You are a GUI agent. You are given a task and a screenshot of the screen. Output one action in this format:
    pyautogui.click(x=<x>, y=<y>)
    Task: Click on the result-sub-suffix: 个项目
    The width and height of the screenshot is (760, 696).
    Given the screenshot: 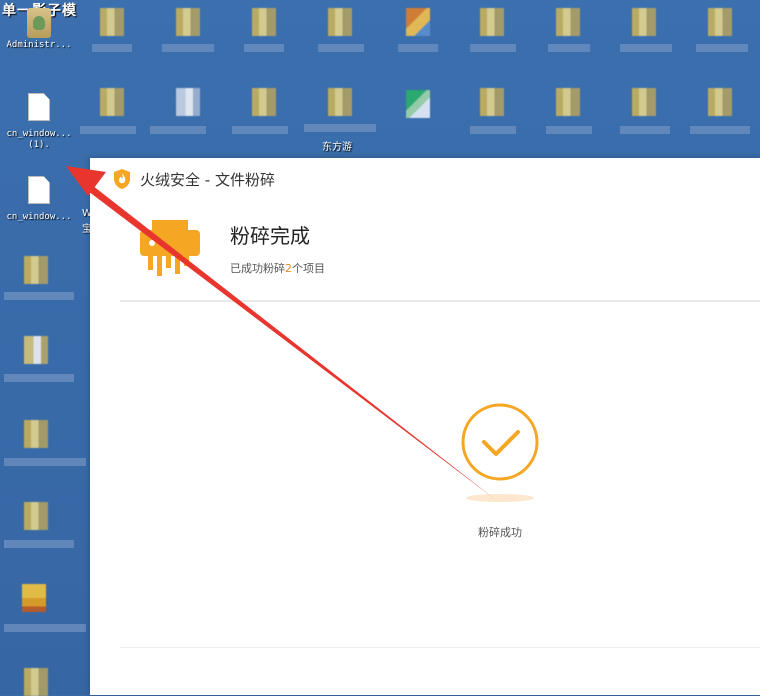 What is the action you would take?
    pyautogui.click(x=308, y=268)
    